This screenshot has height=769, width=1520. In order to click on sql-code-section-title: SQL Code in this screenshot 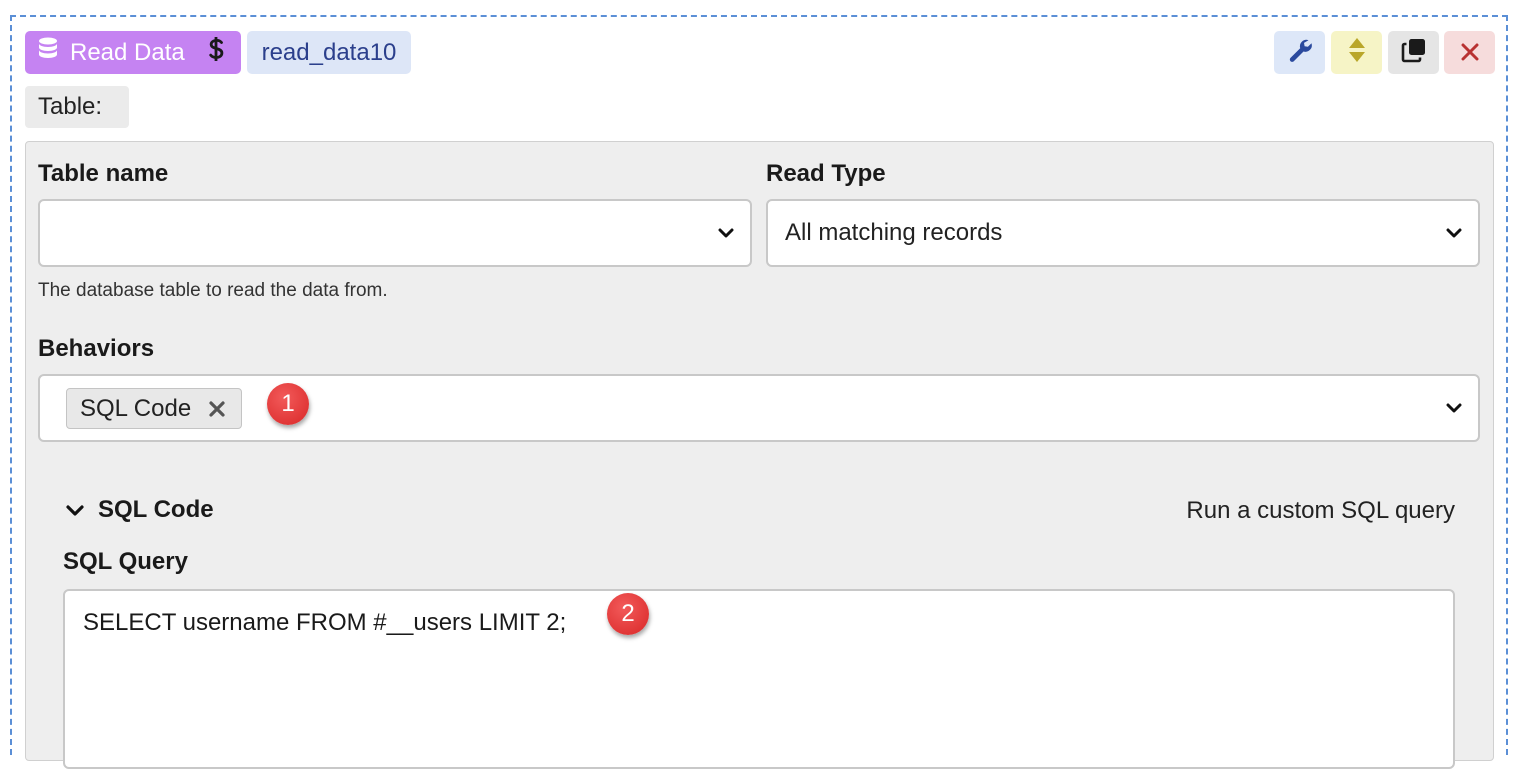, I will do `click(156, 509)`.